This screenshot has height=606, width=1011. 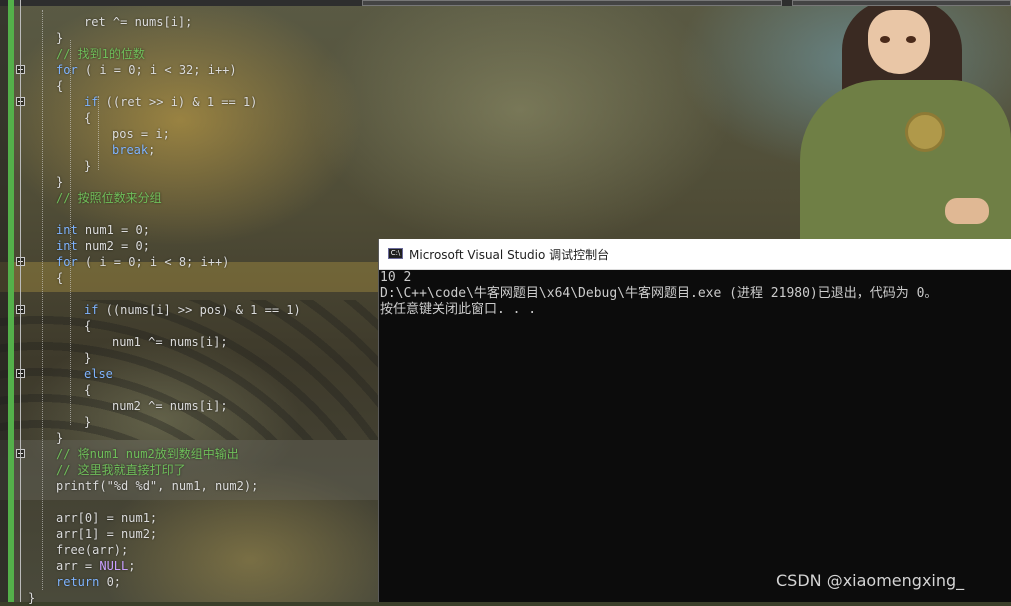 What do you see at coordinates (870, 580) in the screenshot?
I see `csdn-watermark: CSDN @xiaomengxing_` at bounding box center [870, 580].